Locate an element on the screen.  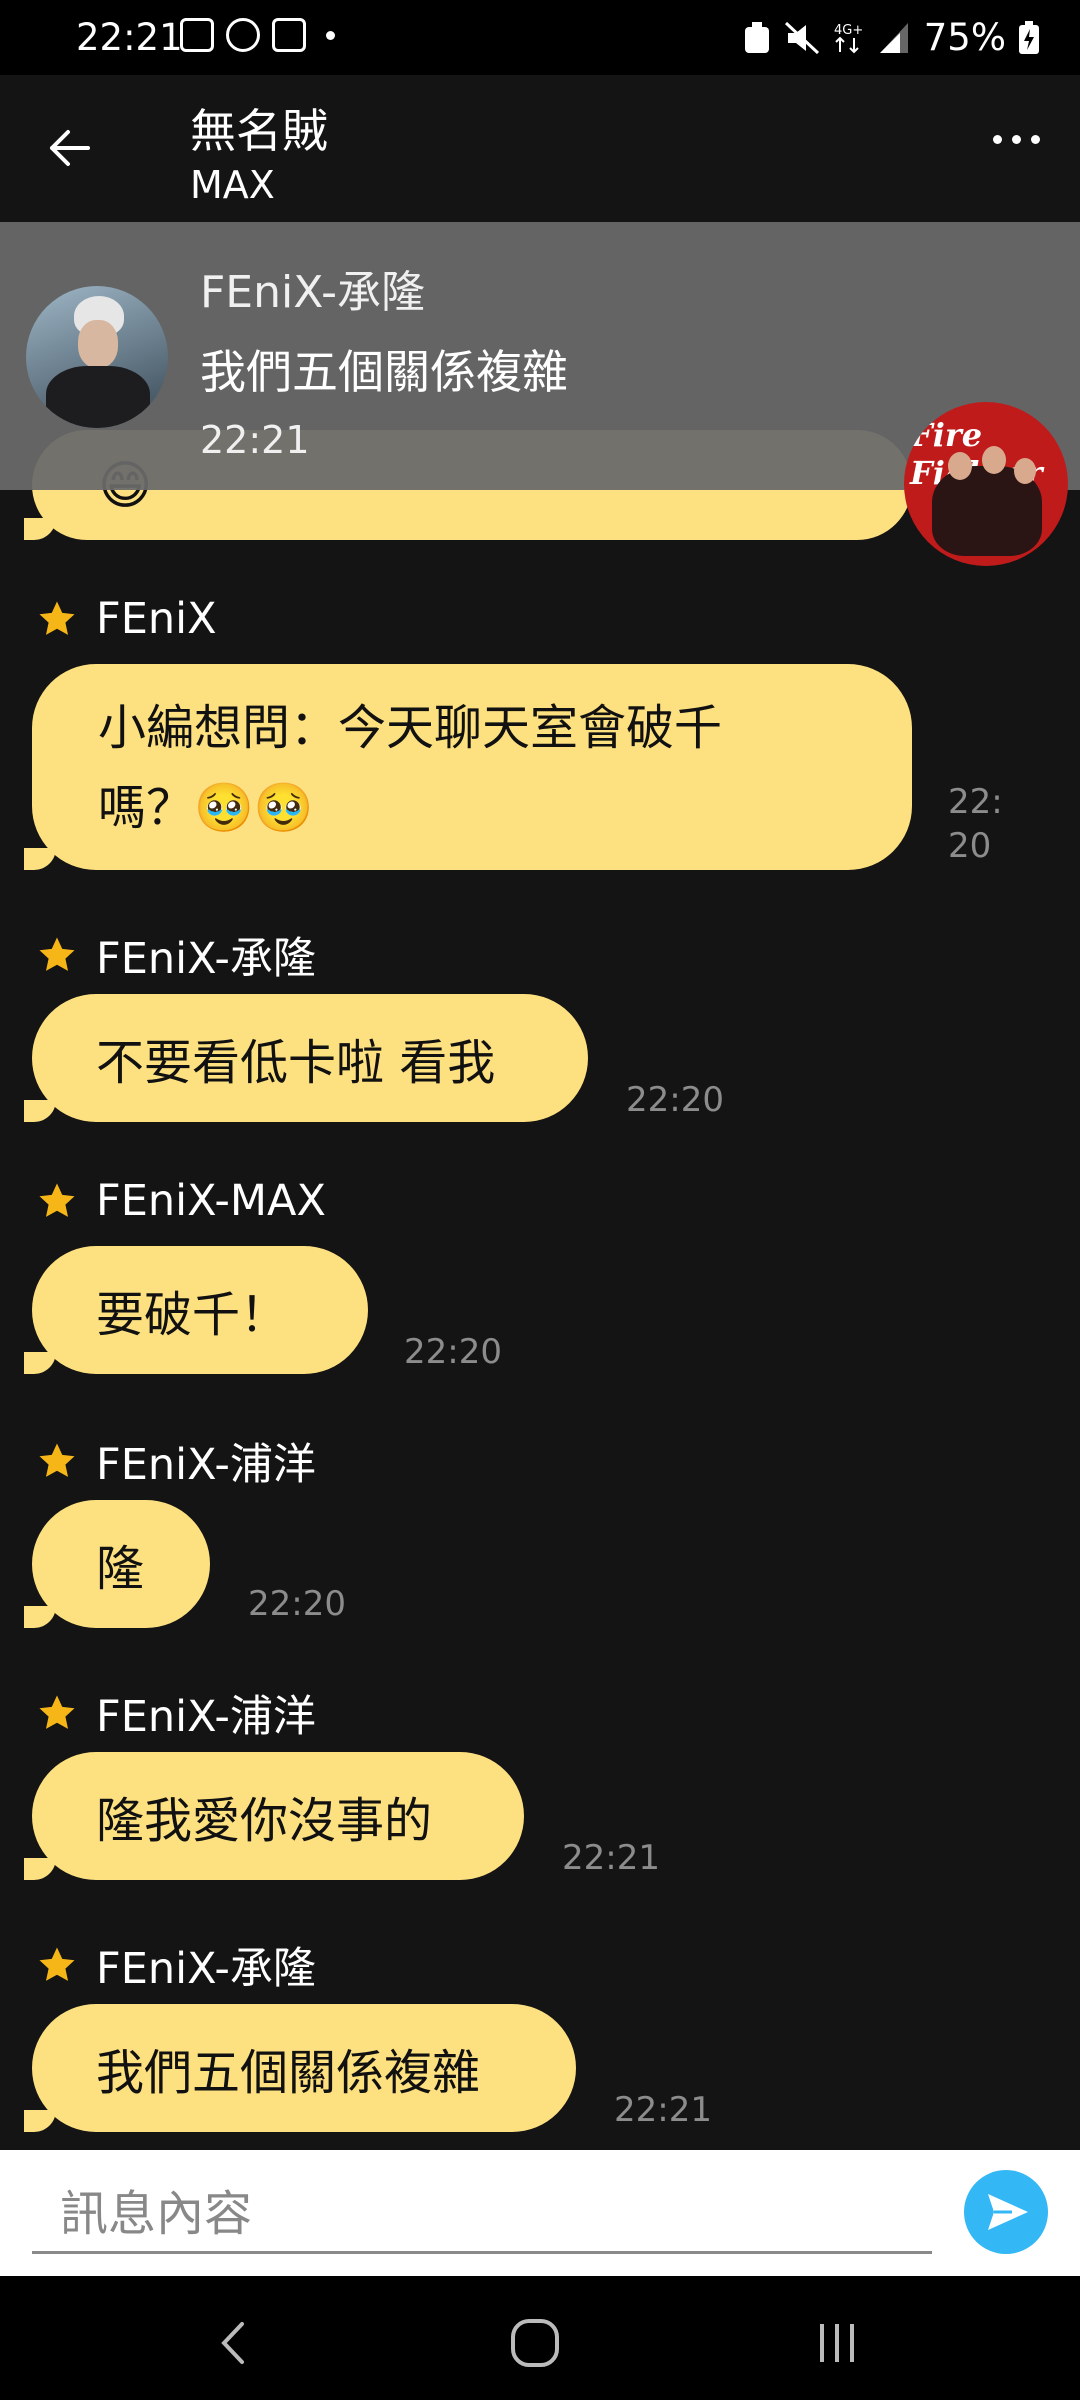
message-bubble: 我們五個關係複雜 is located at coordinates (300, 2068).